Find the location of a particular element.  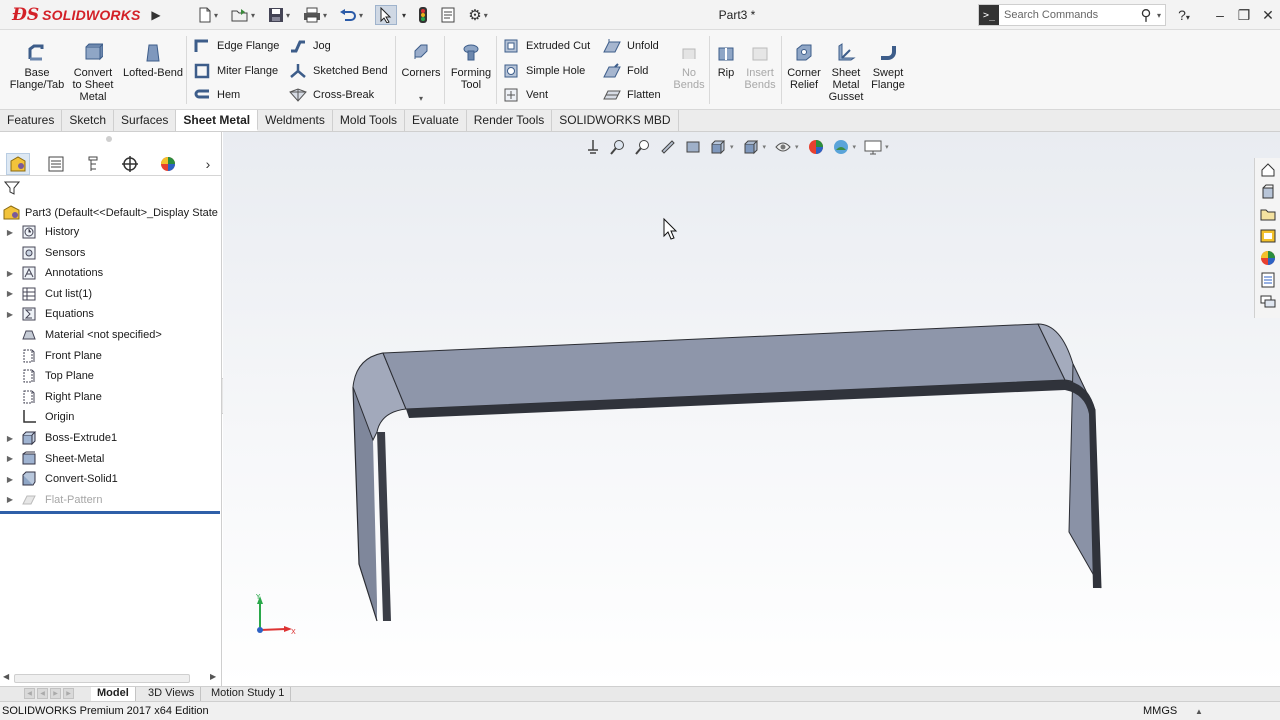

scroll-right-arrow-icon: ▶ is located at coordinates (213, 676).